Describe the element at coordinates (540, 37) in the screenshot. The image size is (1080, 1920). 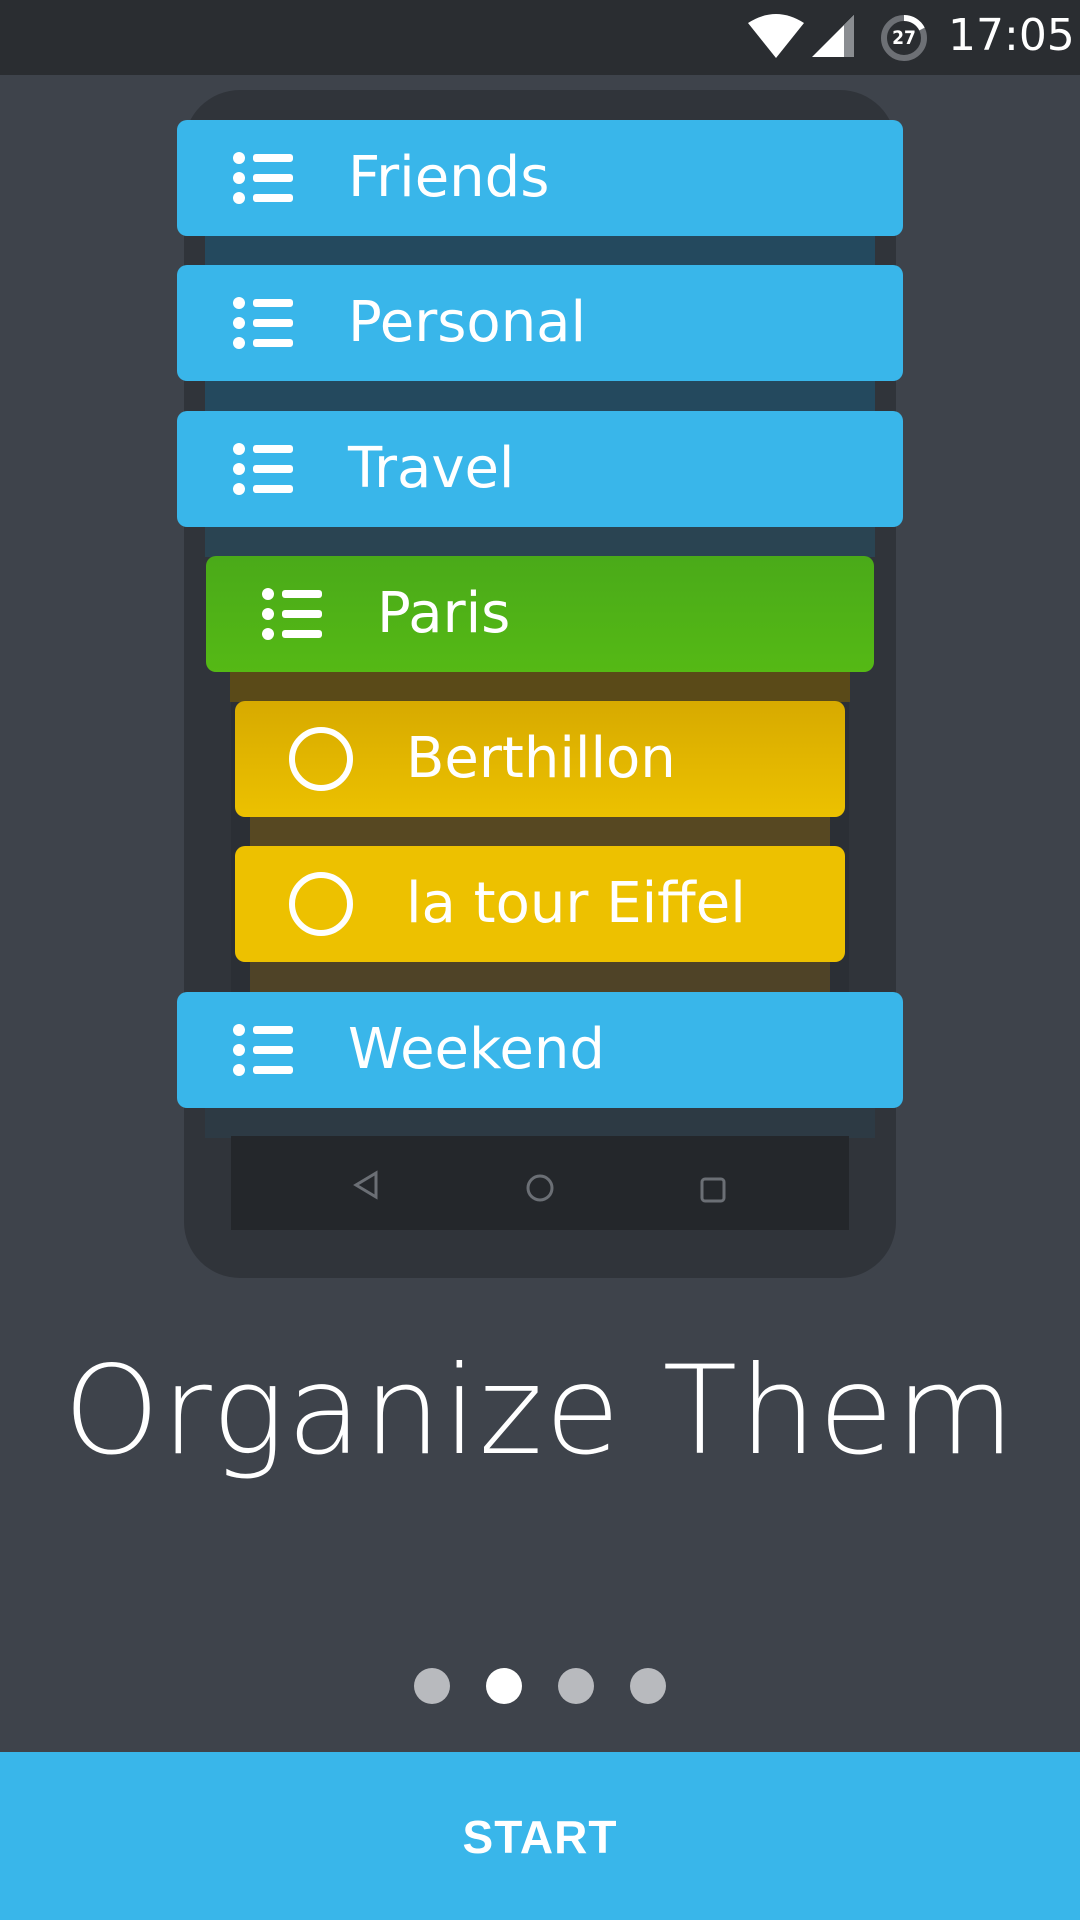
I see `status-bar: 27 17:05` at that location.